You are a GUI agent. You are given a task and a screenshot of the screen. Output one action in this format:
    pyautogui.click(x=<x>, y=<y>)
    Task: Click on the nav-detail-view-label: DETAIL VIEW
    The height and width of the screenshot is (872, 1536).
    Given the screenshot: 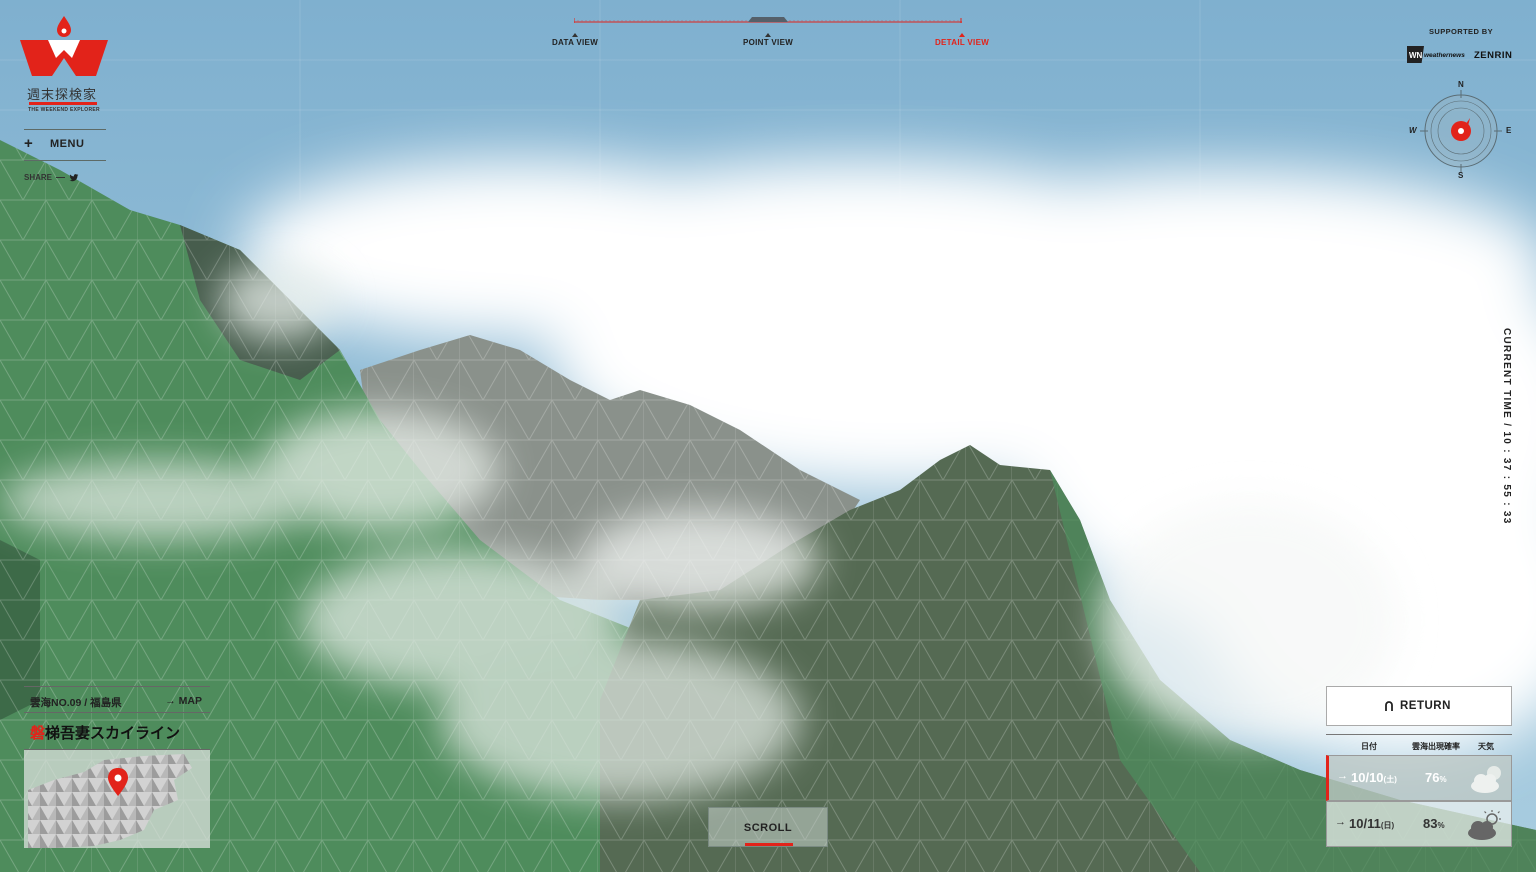 What is the action you would take?
    pyautogui.click(x=962, y=42)
    